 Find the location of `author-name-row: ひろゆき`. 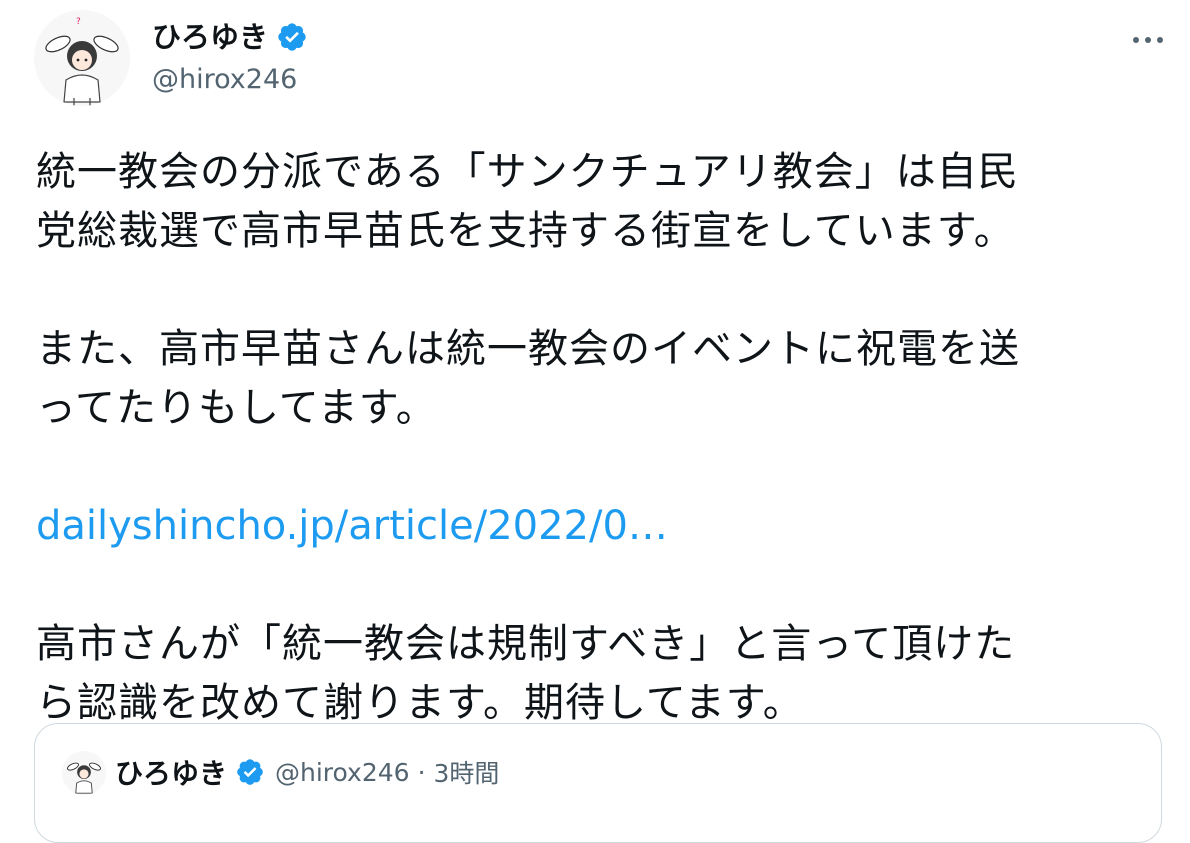

author-name-row: ひろゆき is located at coordinates (230, 37).